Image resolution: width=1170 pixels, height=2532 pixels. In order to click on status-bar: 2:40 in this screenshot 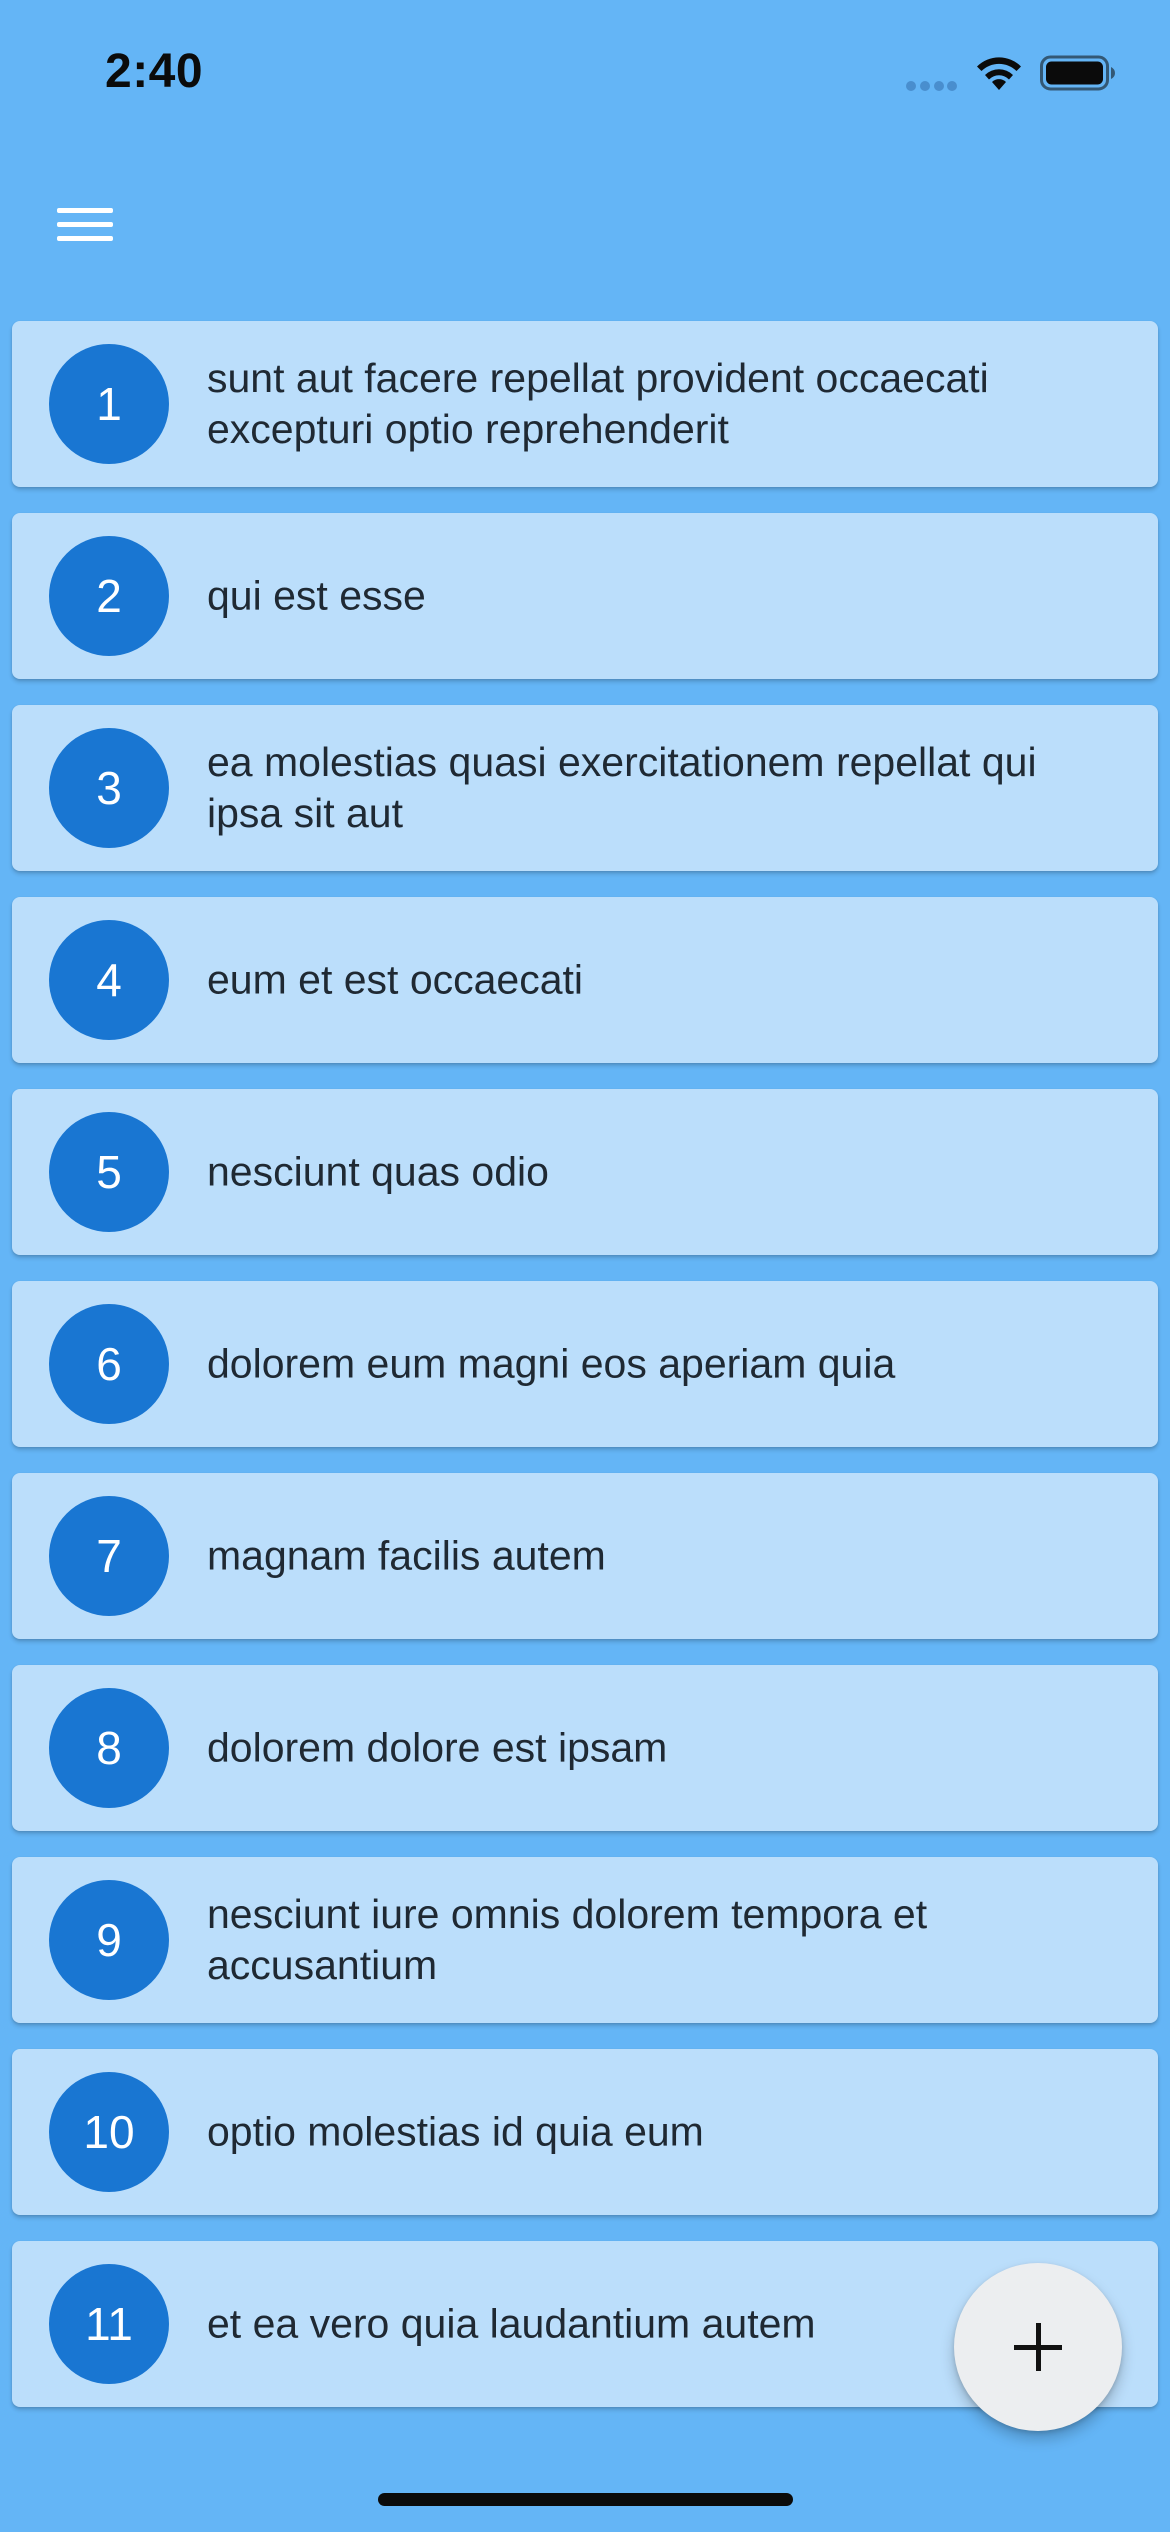, I will do `click(585, 75)`.